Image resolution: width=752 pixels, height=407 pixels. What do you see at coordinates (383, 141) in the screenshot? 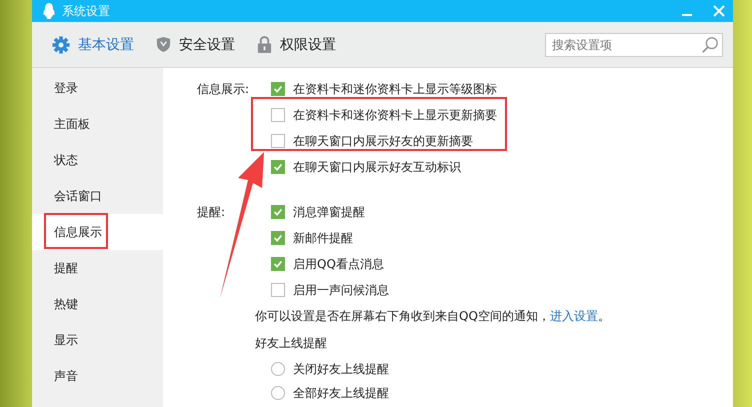
I see `checkbox-label: 在聊天窗口内展示好友的更新摘要` at bounding box center [383, 141].